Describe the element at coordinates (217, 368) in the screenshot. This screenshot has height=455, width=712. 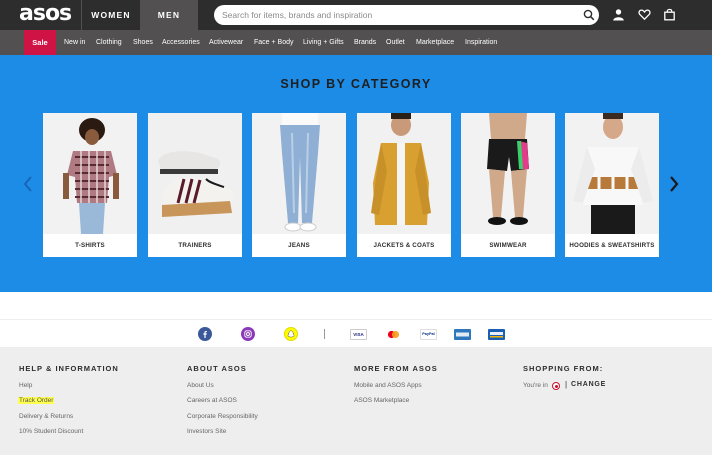
I see `footer-heading-about: ABOUT ASOS` at that location.